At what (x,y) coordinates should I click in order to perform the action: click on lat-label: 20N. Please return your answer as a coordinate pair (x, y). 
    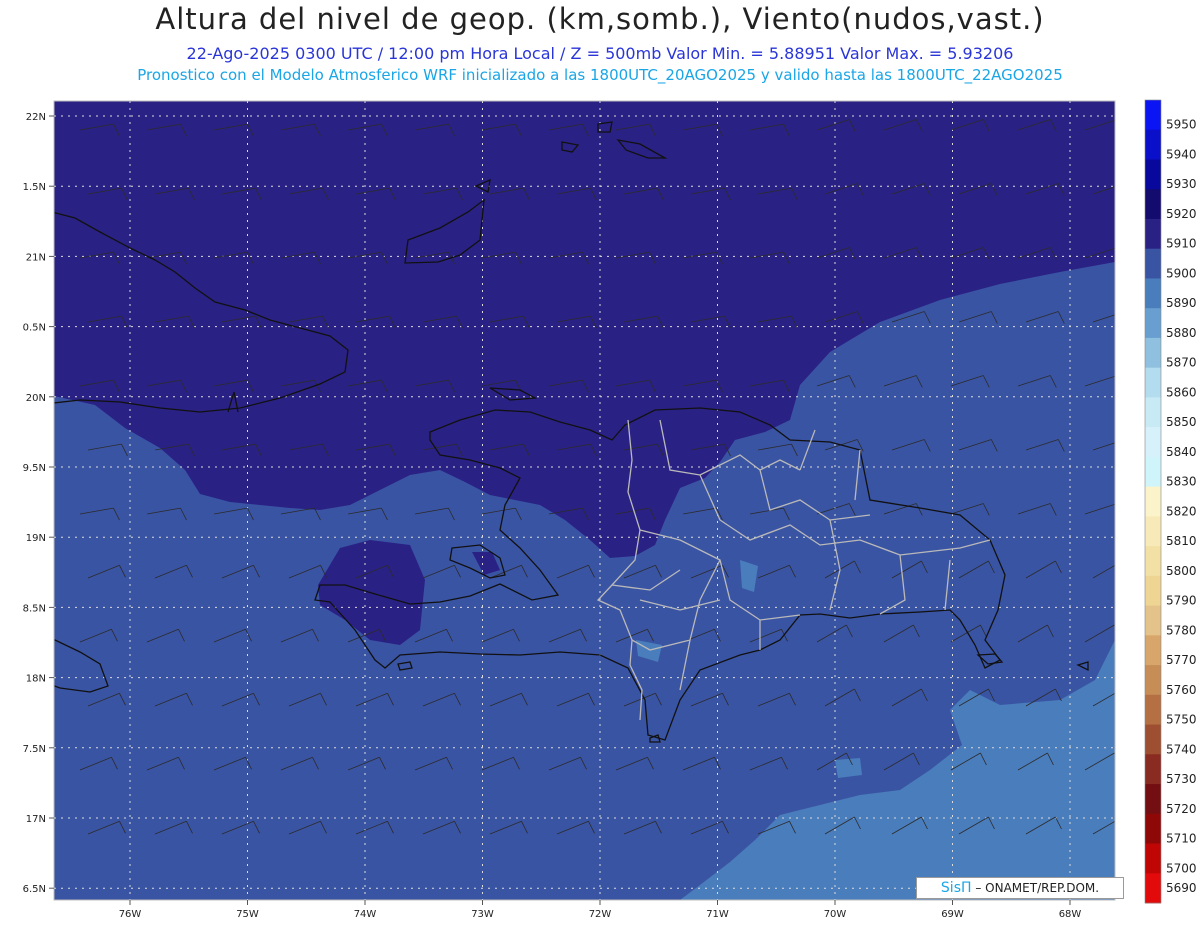
    Looking at the image, I should click on (36, 398).